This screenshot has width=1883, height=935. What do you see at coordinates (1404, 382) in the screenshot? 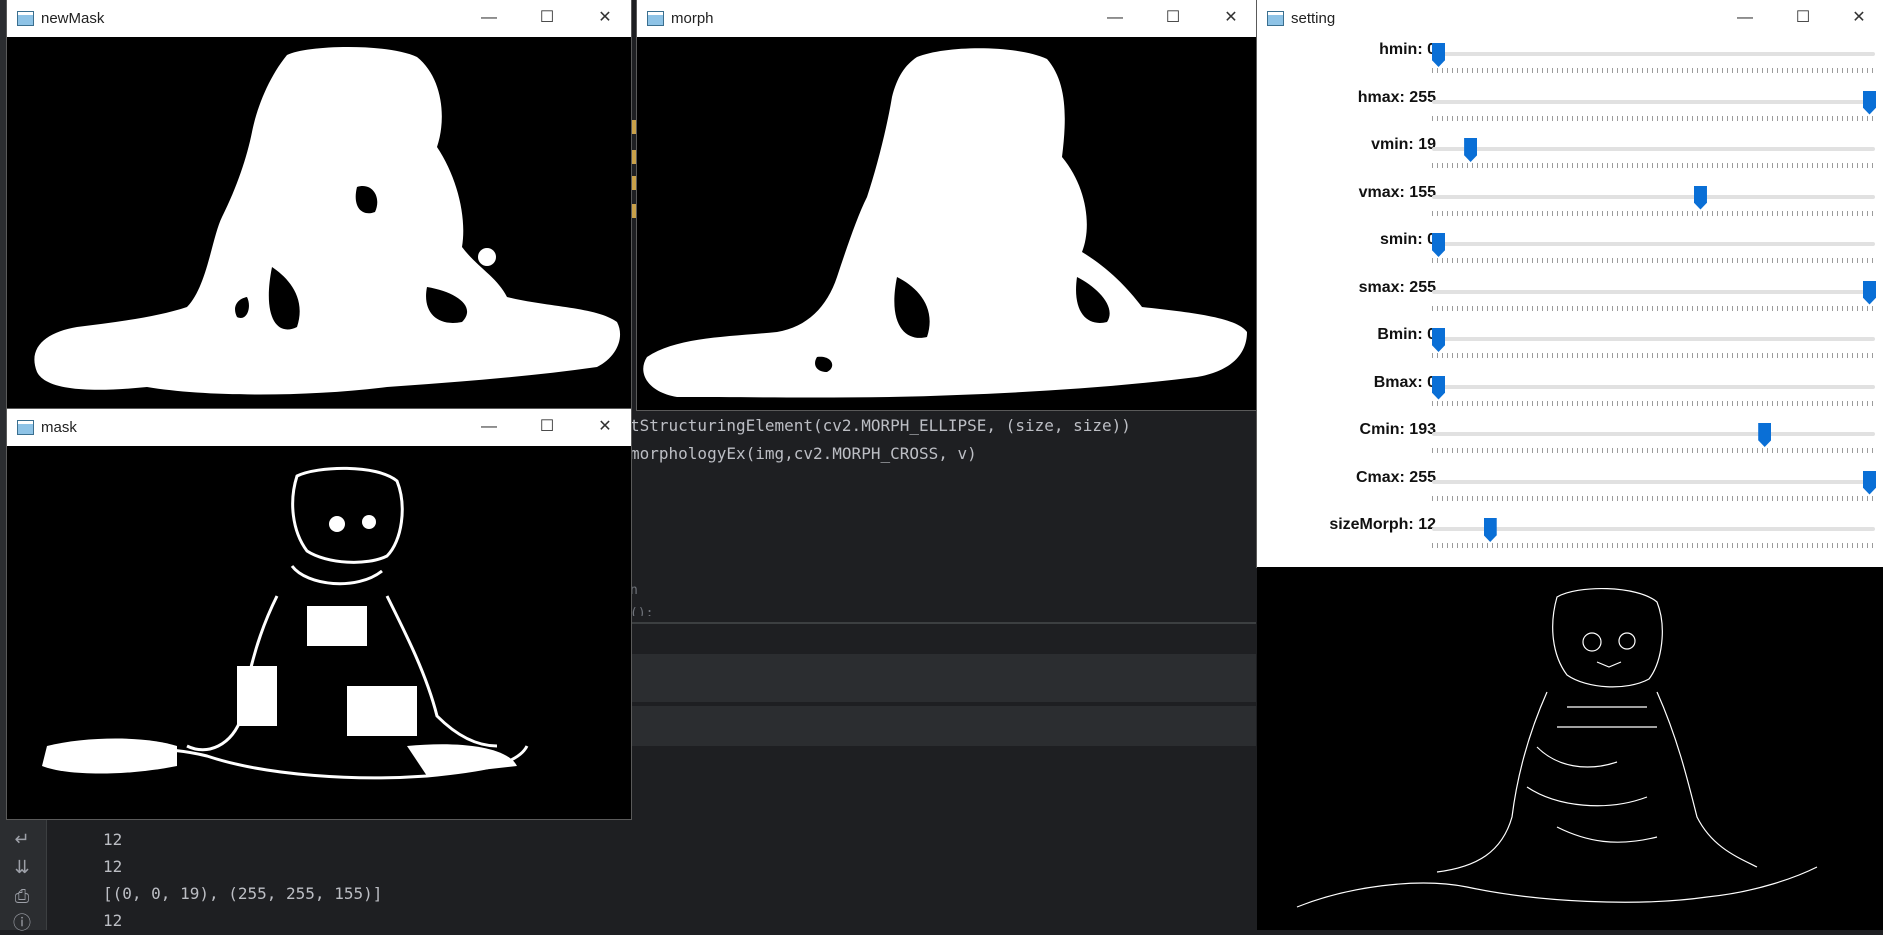
I see `trackbar-label: Bmax: 0` at bounding box center [1404, 382].